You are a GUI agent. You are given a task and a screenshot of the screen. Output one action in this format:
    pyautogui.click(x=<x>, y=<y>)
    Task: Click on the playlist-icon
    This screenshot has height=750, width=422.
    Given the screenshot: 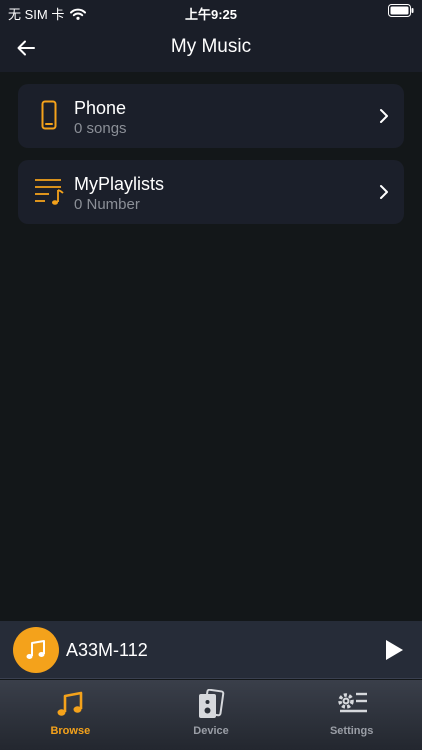 What is the action you would take?
    pyautogui.click(x=49, y=191)
    